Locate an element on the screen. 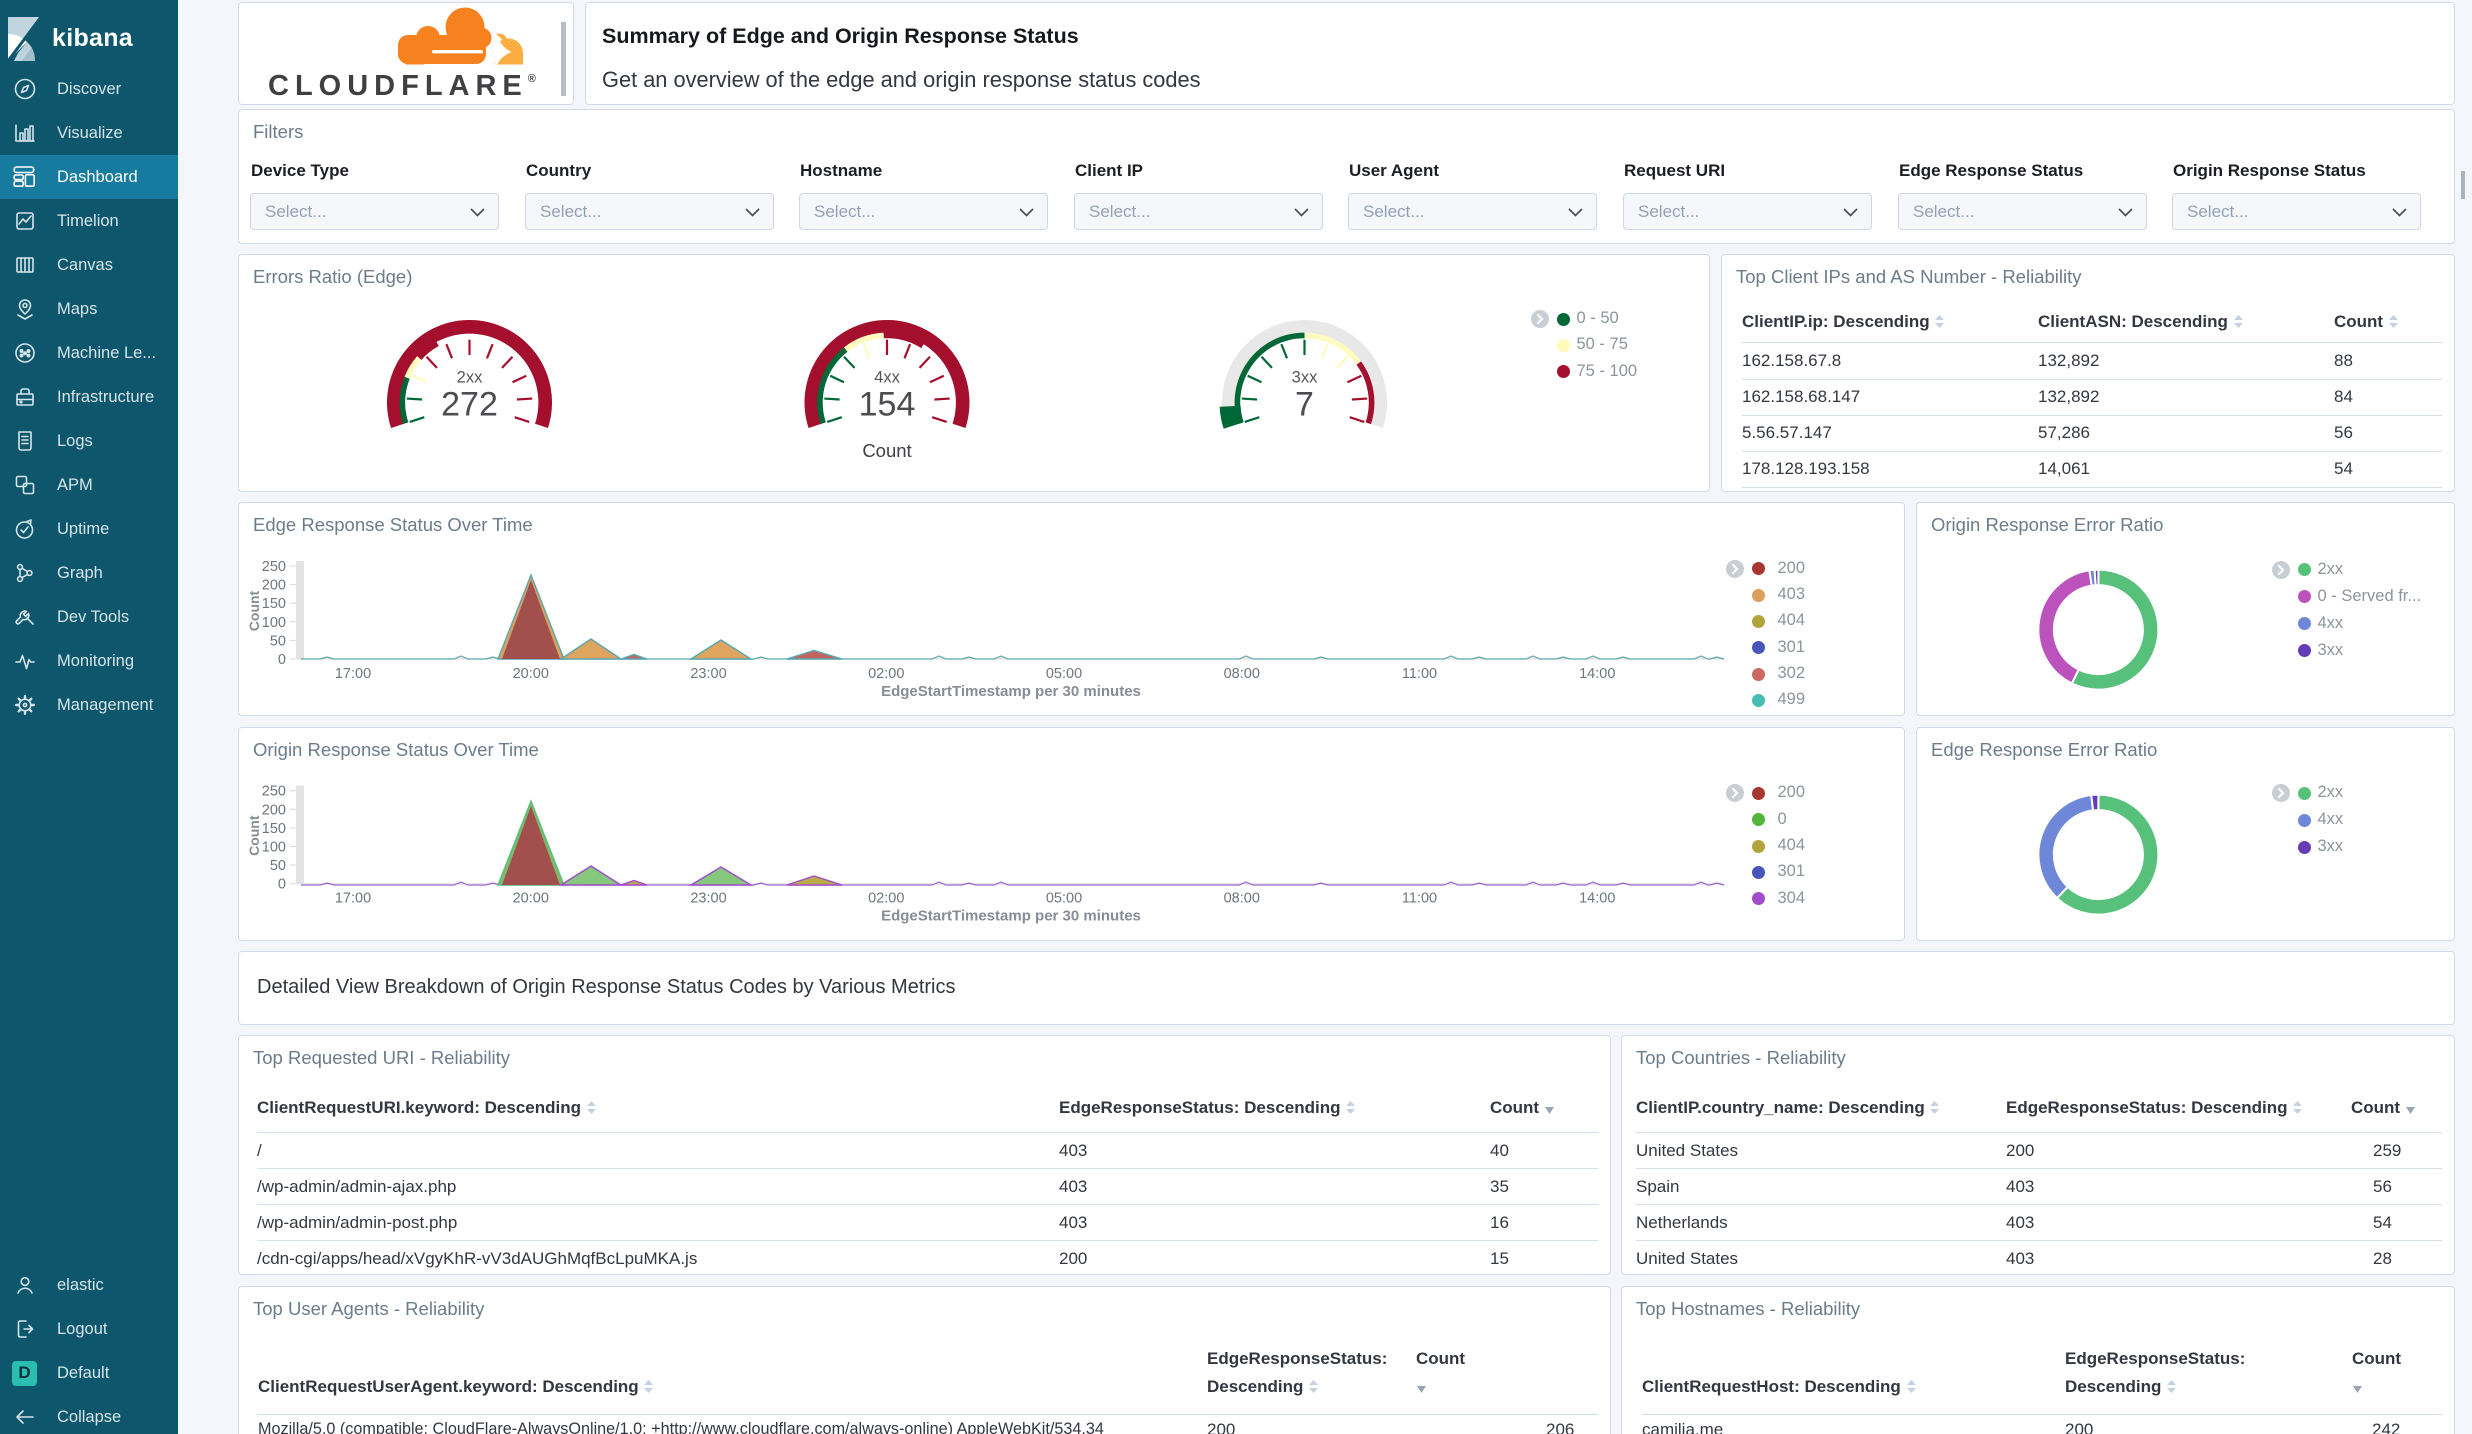 The image size is (2472, 1434). svg-text: 0 is located at coordinates (282, 885).